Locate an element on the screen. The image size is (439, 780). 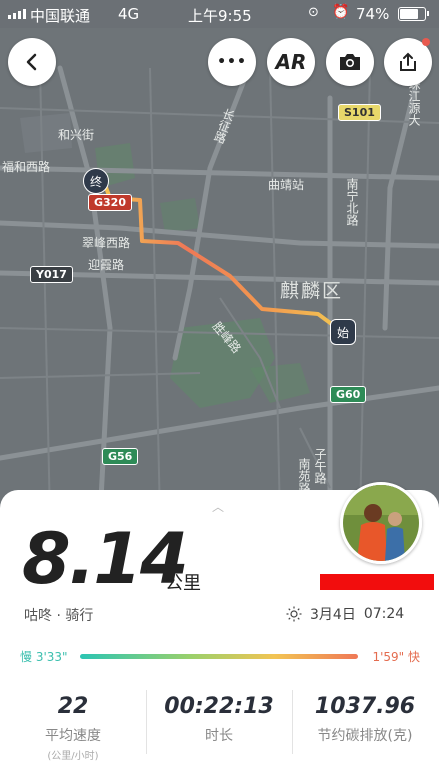
route-line is located at coordinates (221, 257).